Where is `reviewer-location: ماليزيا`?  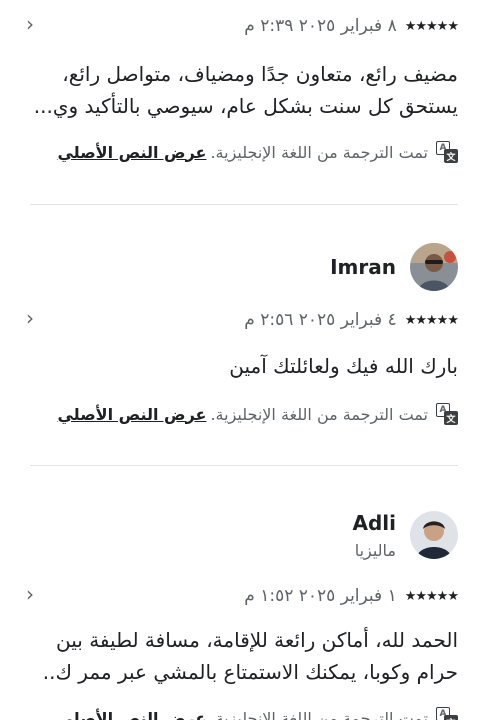 reviewer-location: ماليزيا is located at coordinates (375, 550).